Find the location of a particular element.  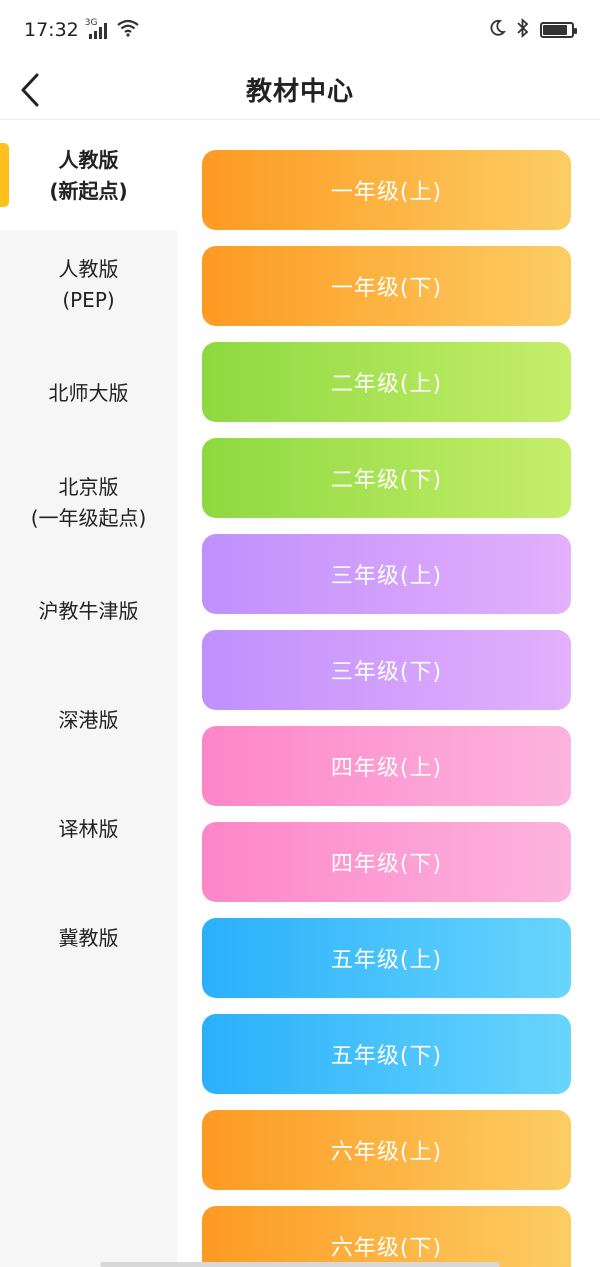

sidebar-item-label: 北京版 (一年级起点) is located at coordinates (88, 502).